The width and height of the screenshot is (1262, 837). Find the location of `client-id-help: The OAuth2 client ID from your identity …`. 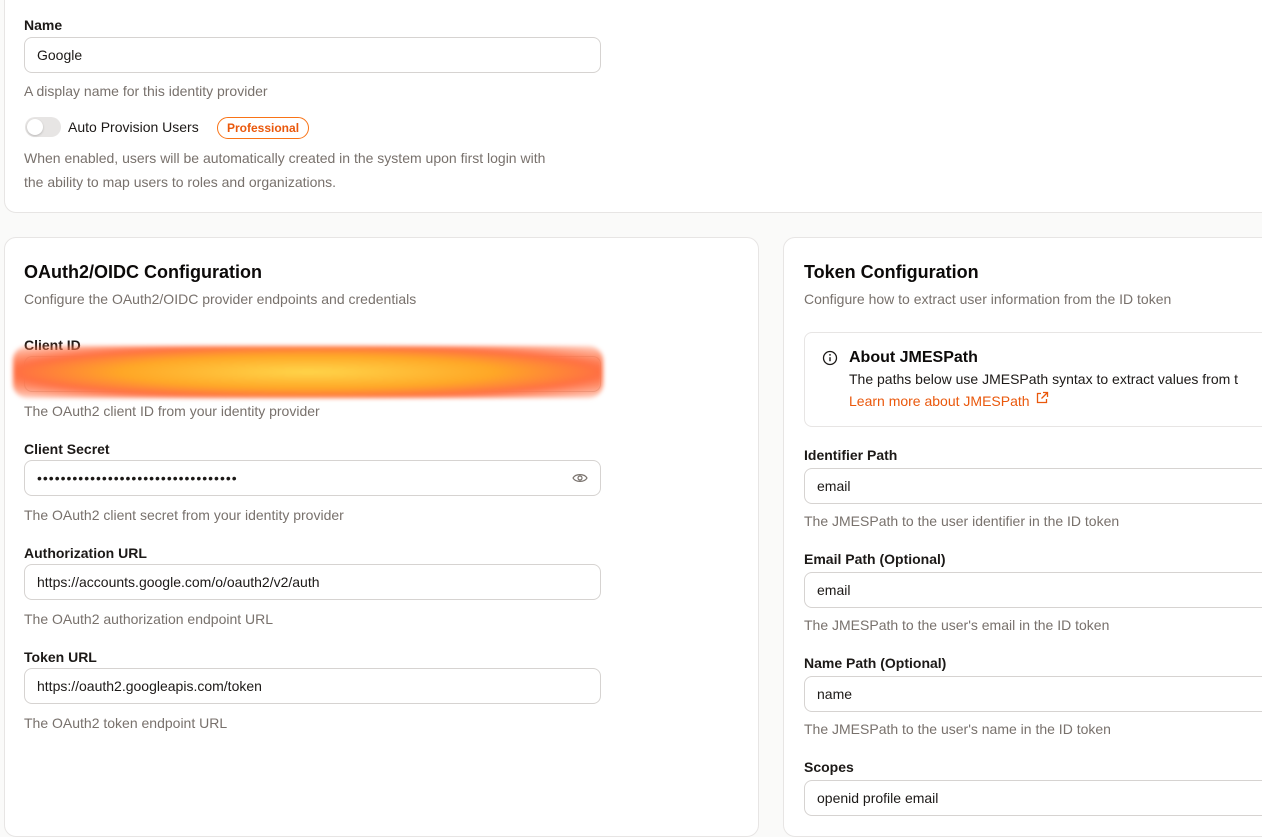

client-id-help: The OAuth2 client ID from your identity … is located at coordinates (172, 411).